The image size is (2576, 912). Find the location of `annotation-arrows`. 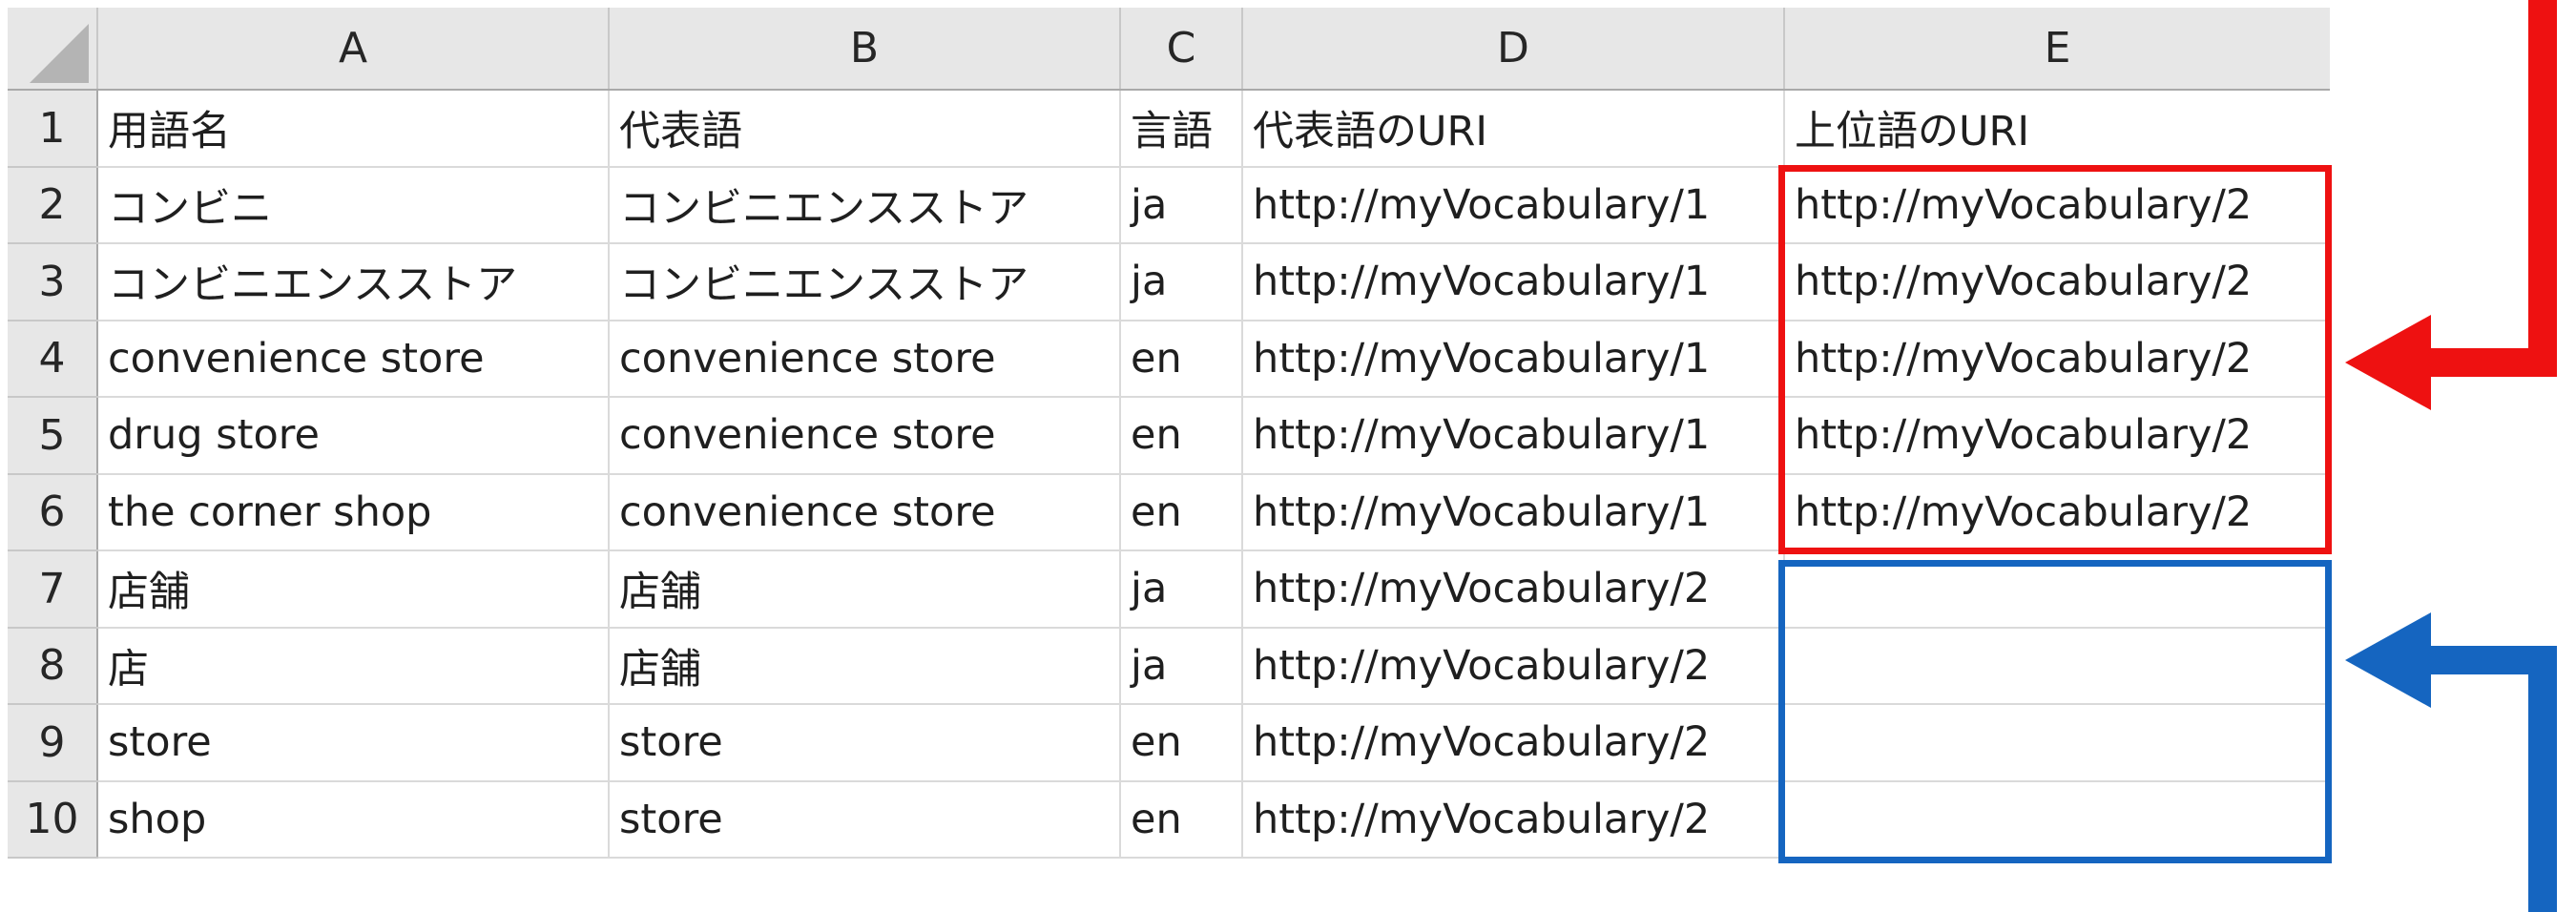

annotation-arrows is located at coordinates (2451, 456).